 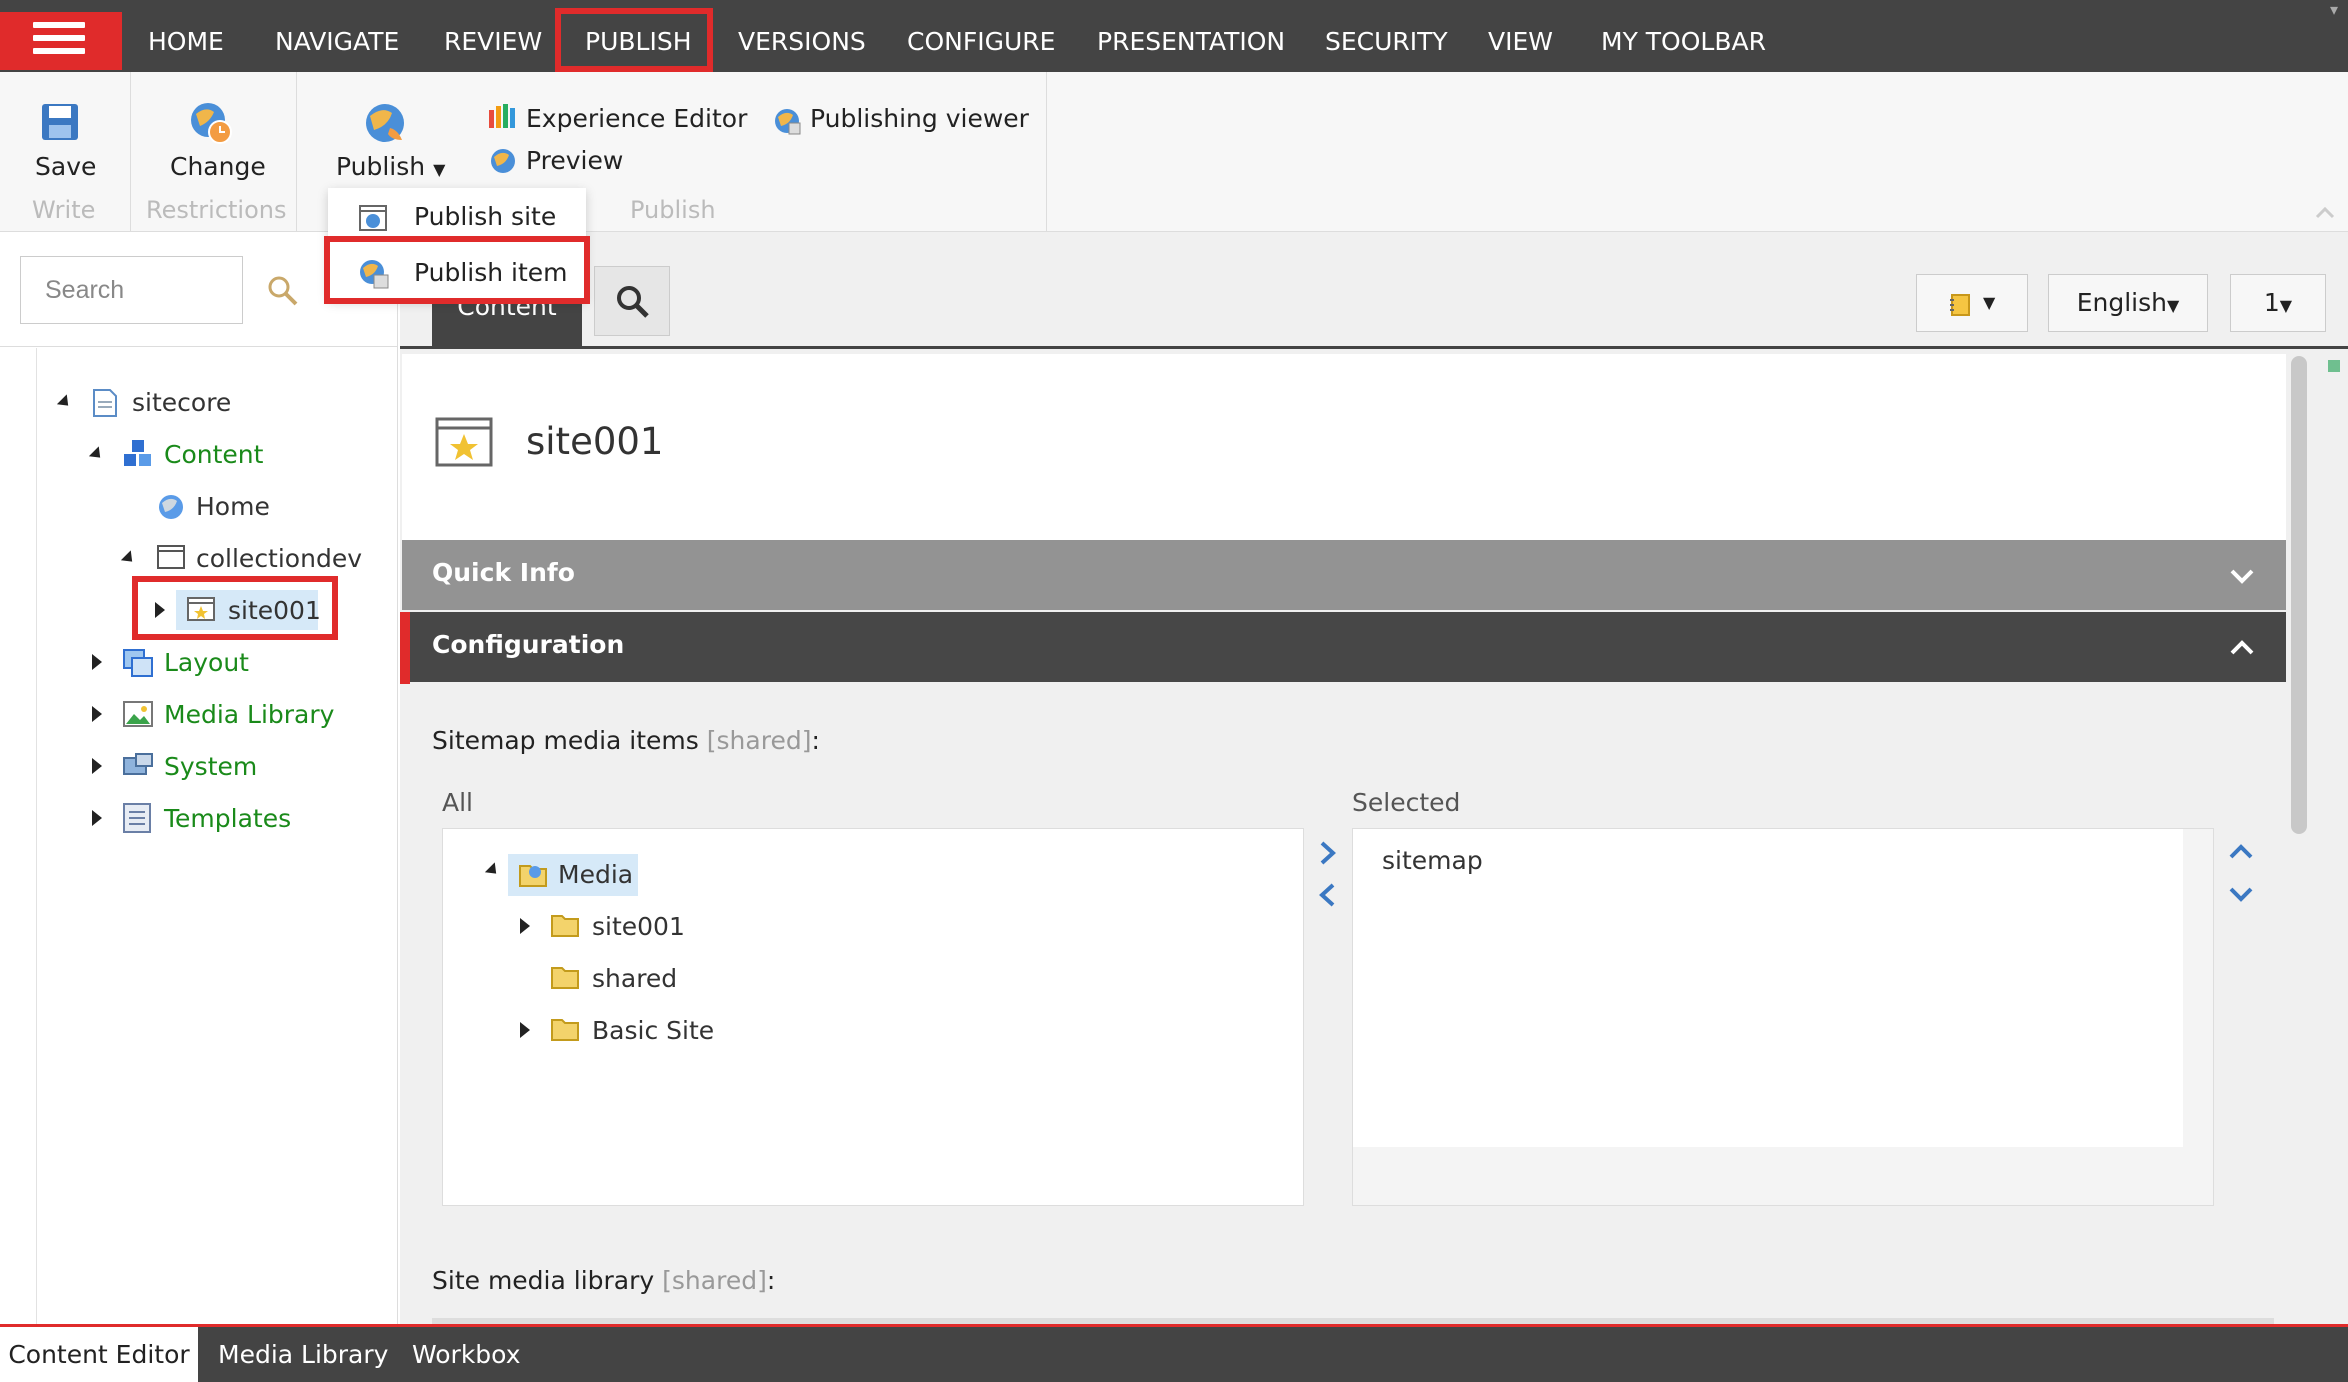 What do you see at coordinates (131, 290) in the screenshot?
I see `search-input` at bounding box center [131, 290].